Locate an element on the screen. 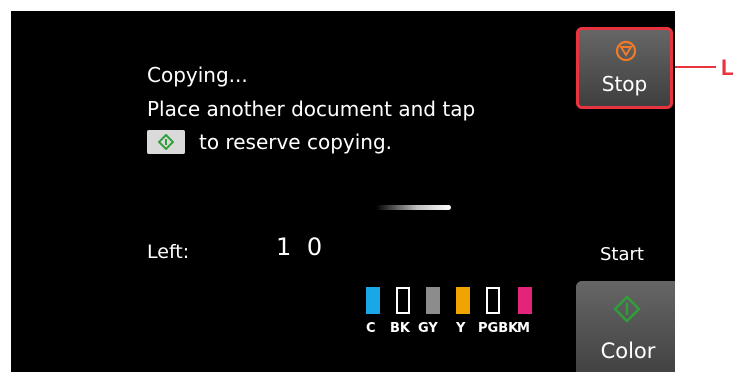 The height and width of the screenshot is (381, 733). callout-letter: L is located at coordinates (727, 67).